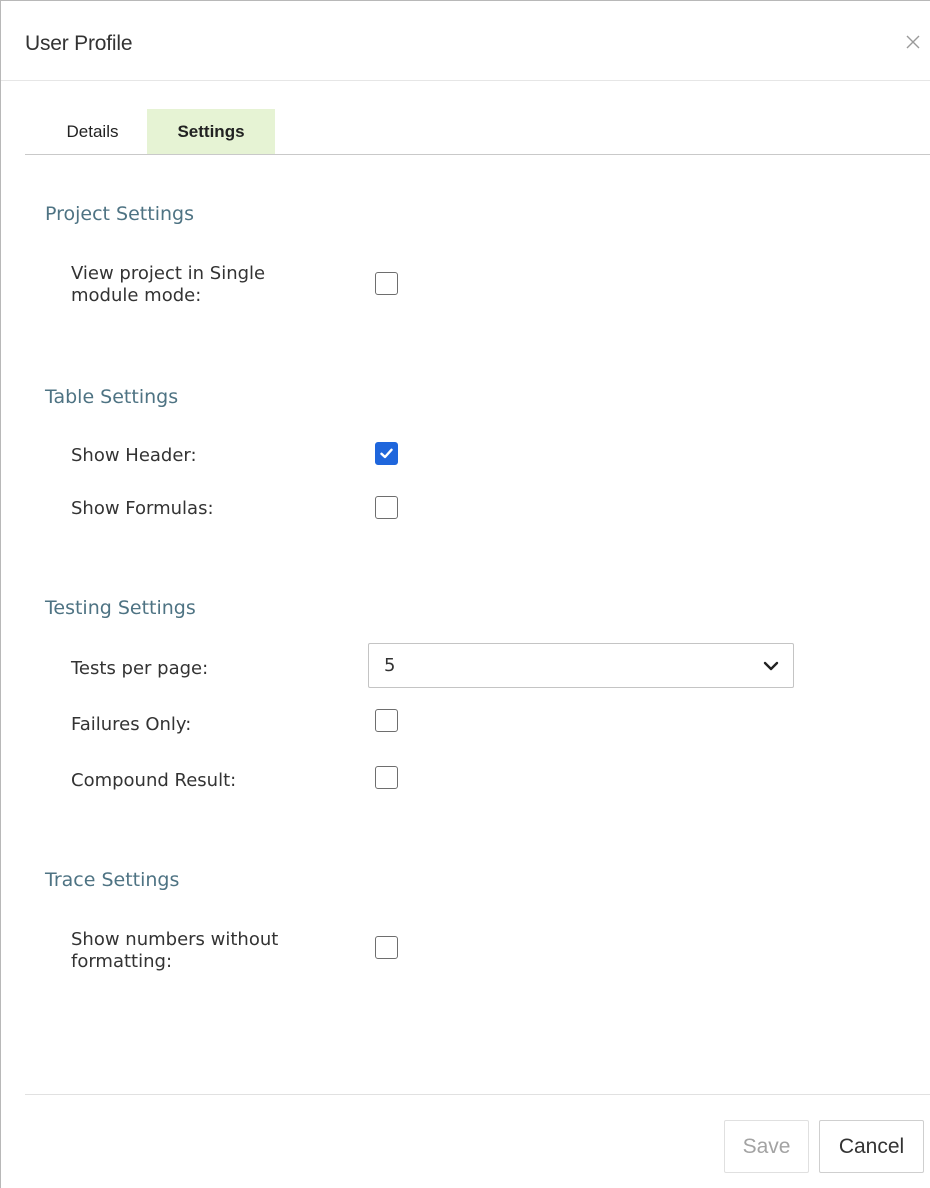 This screenshot has height=1188, width=930. I want to click on show-formulas-checkbox, so click(386, 507).